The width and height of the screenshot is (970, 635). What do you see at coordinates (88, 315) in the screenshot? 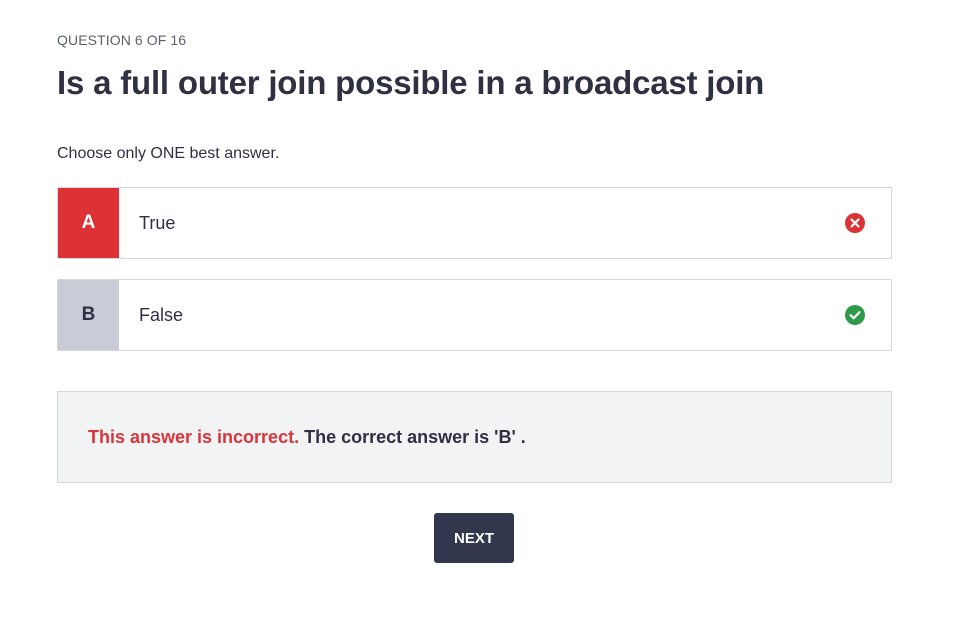
I see `option-letter-b: B` at bounding box center [88, 315].